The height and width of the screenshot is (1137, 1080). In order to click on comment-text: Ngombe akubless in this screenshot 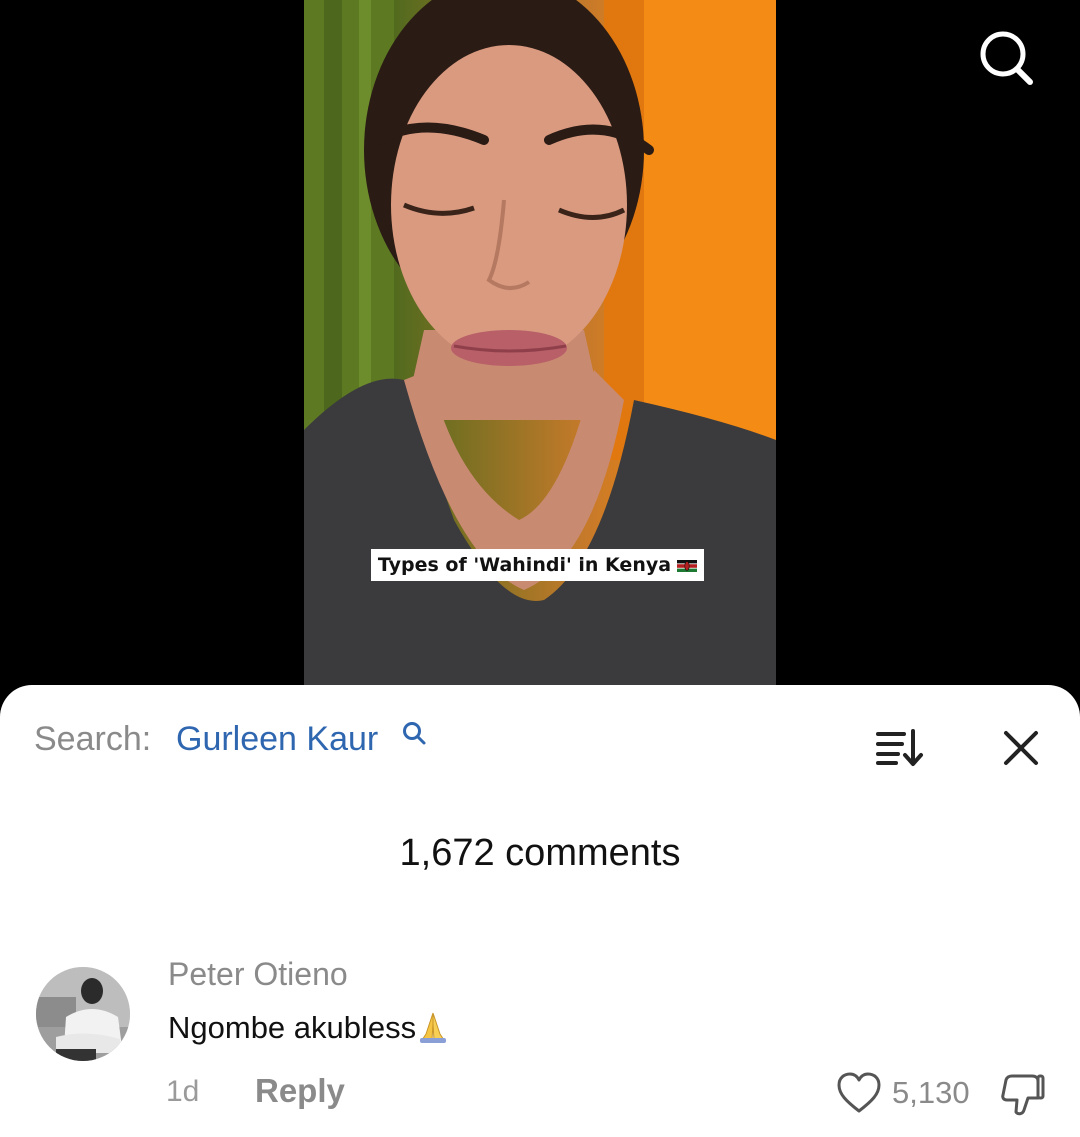, I will do `click(309, 1028)`.